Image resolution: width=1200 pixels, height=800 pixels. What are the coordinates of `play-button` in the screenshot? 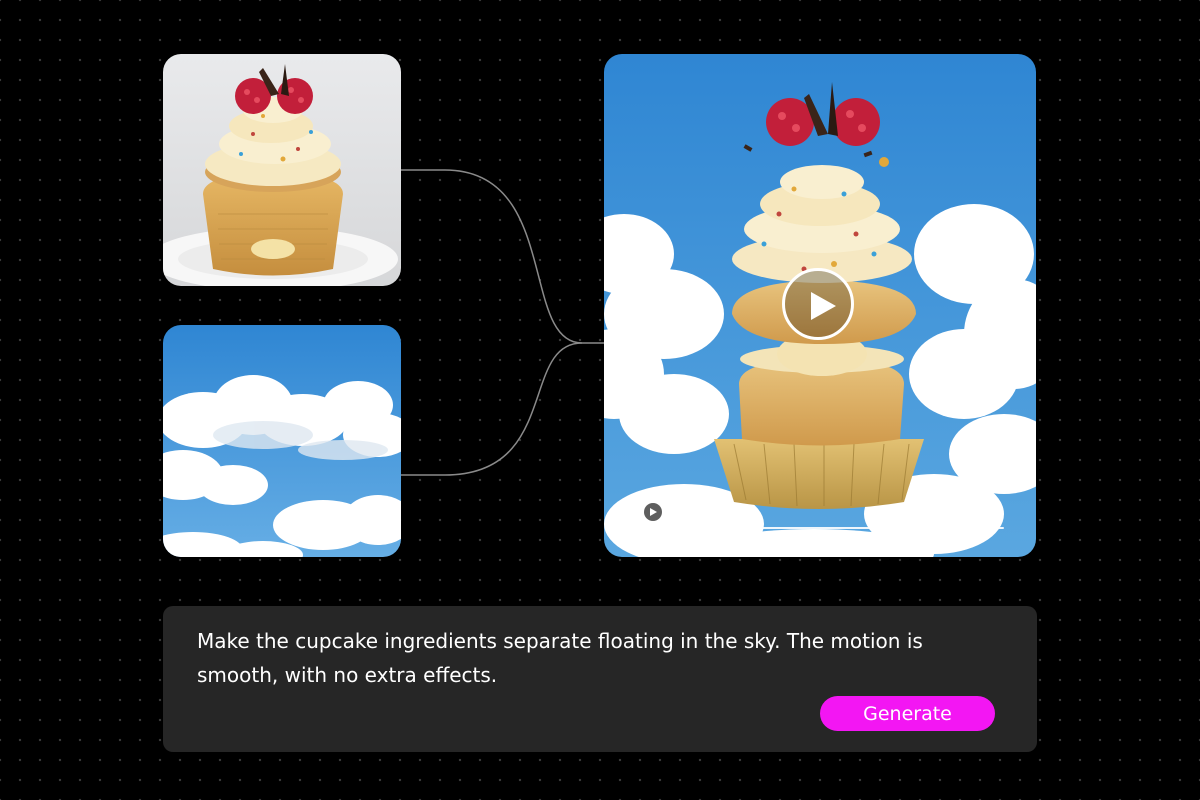 It's located at (818, 304).